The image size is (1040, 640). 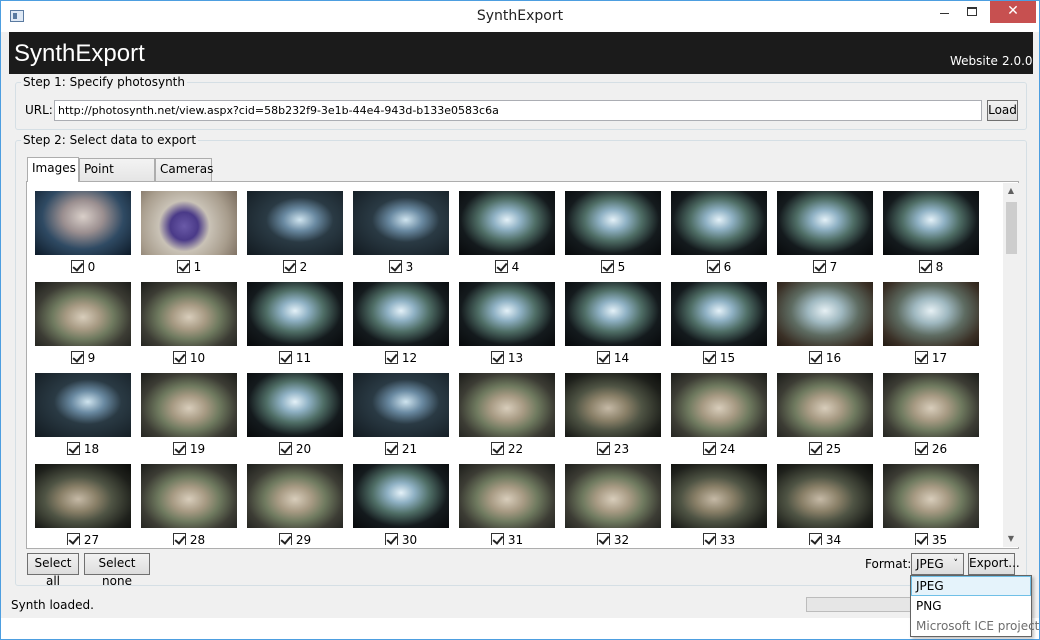 I want to click on tab-point-clouds: Point clouds, so click(x=117, y=177).